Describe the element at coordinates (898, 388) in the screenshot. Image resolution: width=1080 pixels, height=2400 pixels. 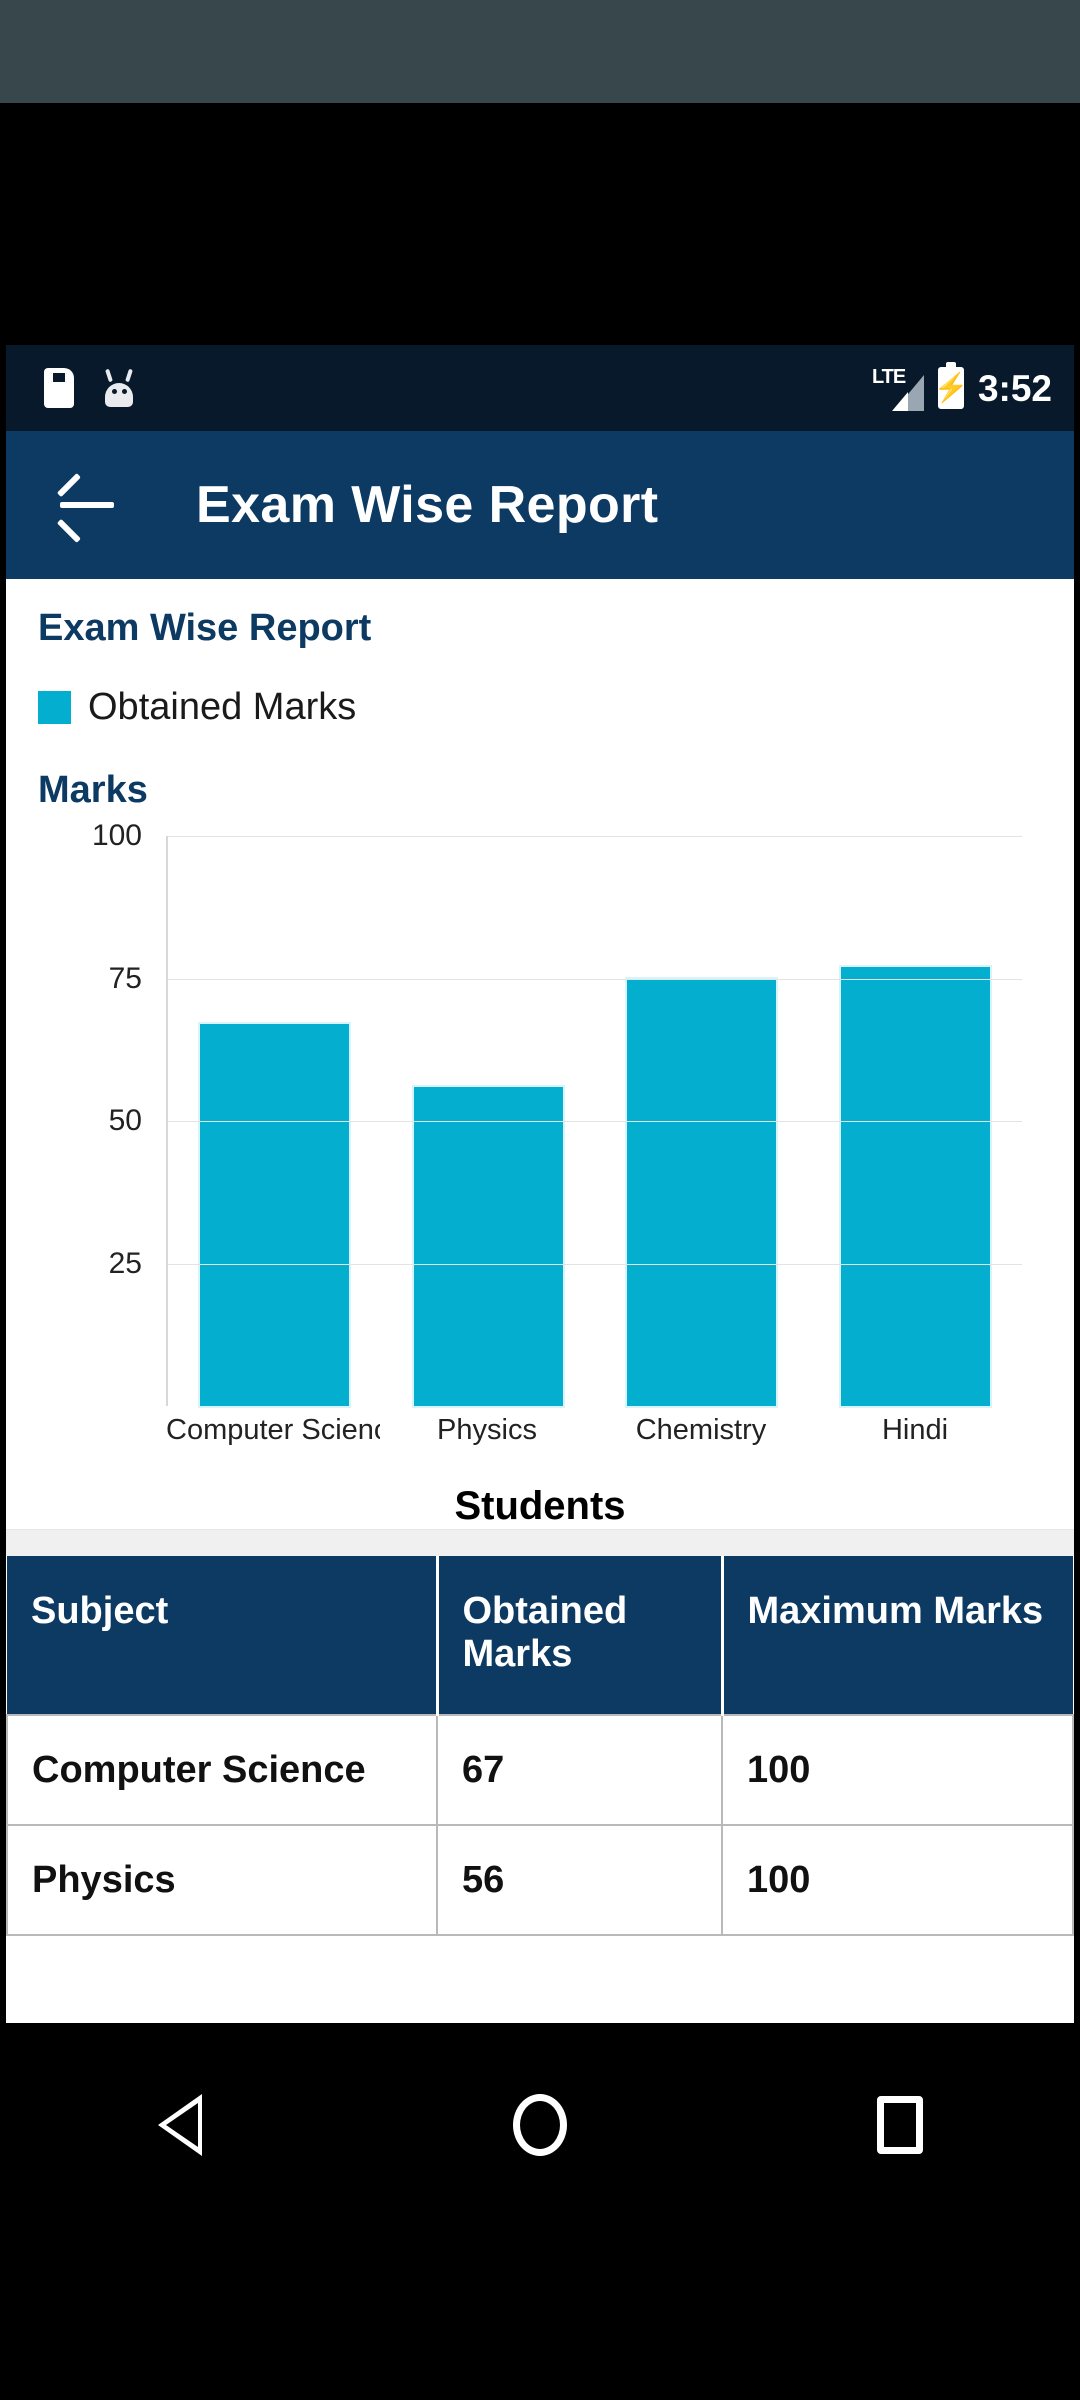
I see `lte-signal-icon: LTE` at that location.